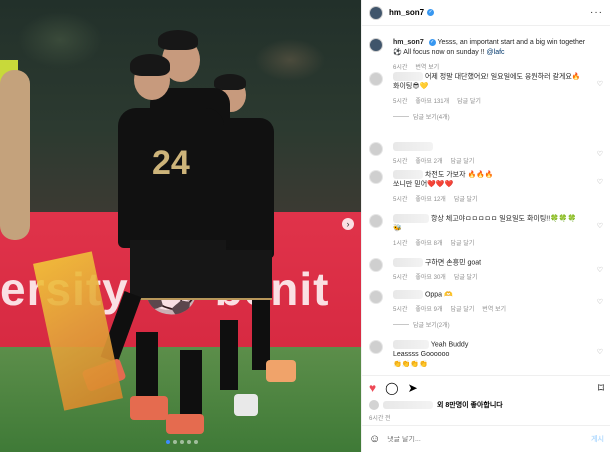  Describe the element at coordinates (171, 163) in the screenshot. I see `jersey-number: 24` at that location.